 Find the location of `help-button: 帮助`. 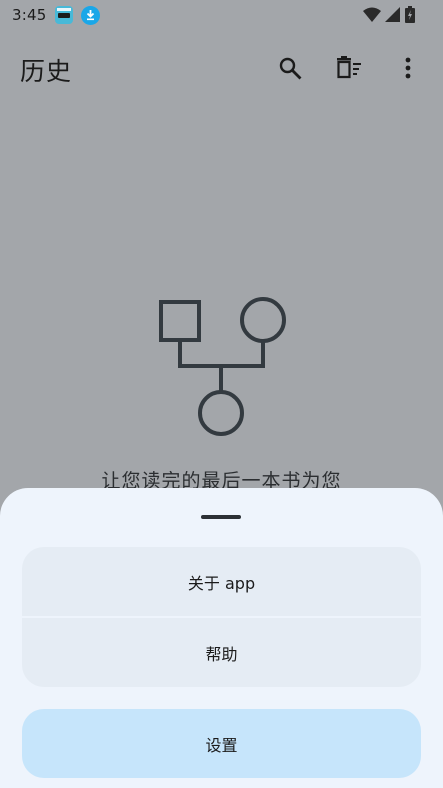

help-button: 帮助 is located at coordinates (221, 652).